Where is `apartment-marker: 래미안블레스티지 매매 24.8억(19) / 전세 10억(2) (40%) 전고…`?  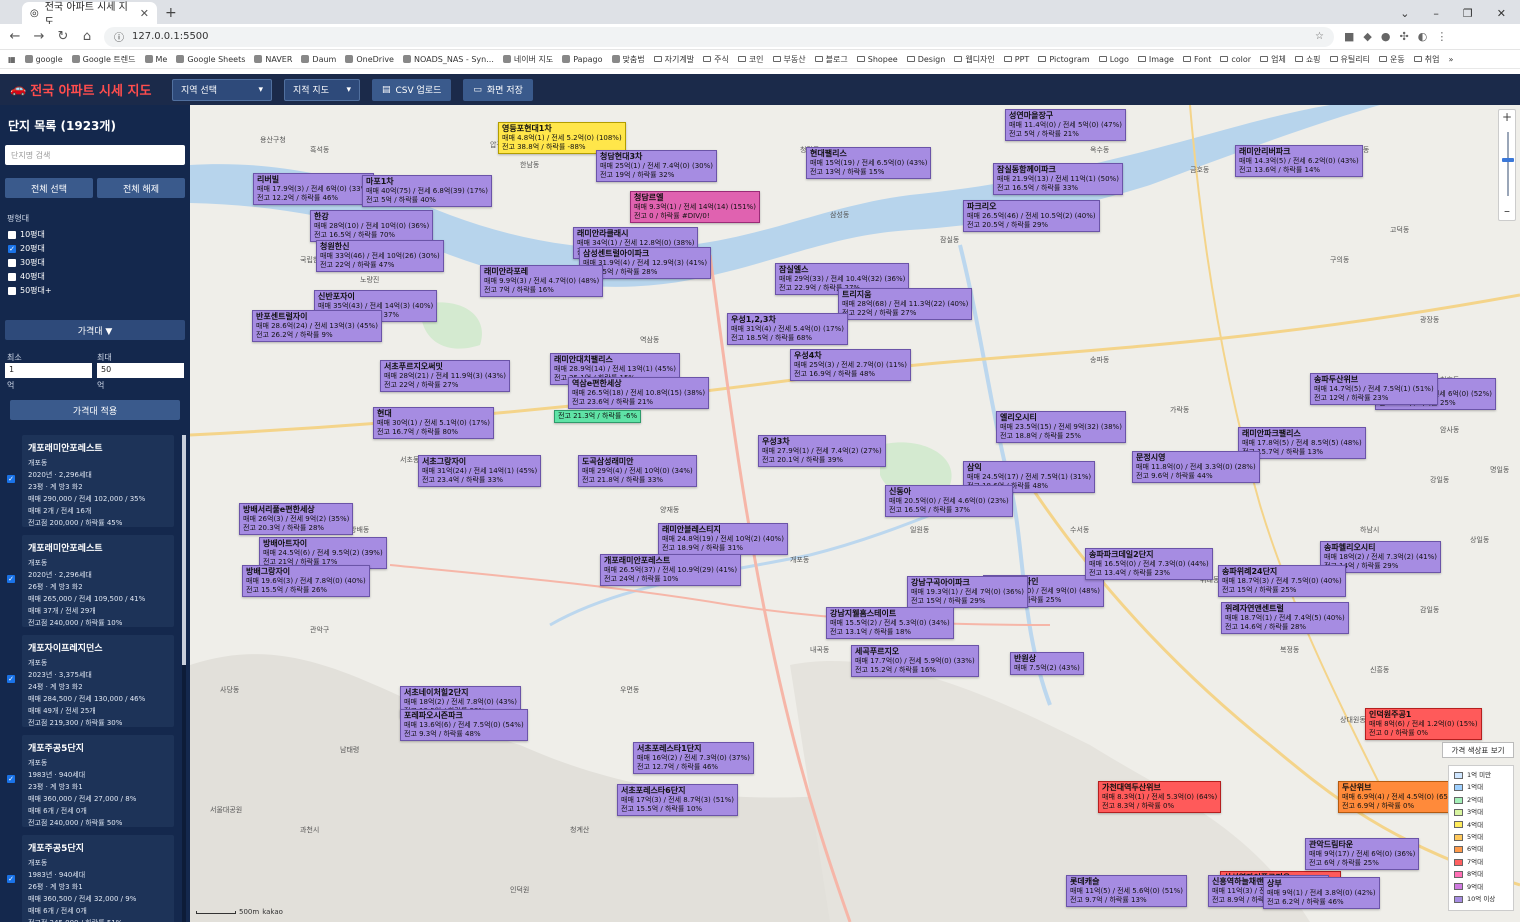
apartment-marker: 래미안블레스티지 매매 24.8억(19) / 전세 10억(2) (40%) 전고… is located at coordinates (723, 539).